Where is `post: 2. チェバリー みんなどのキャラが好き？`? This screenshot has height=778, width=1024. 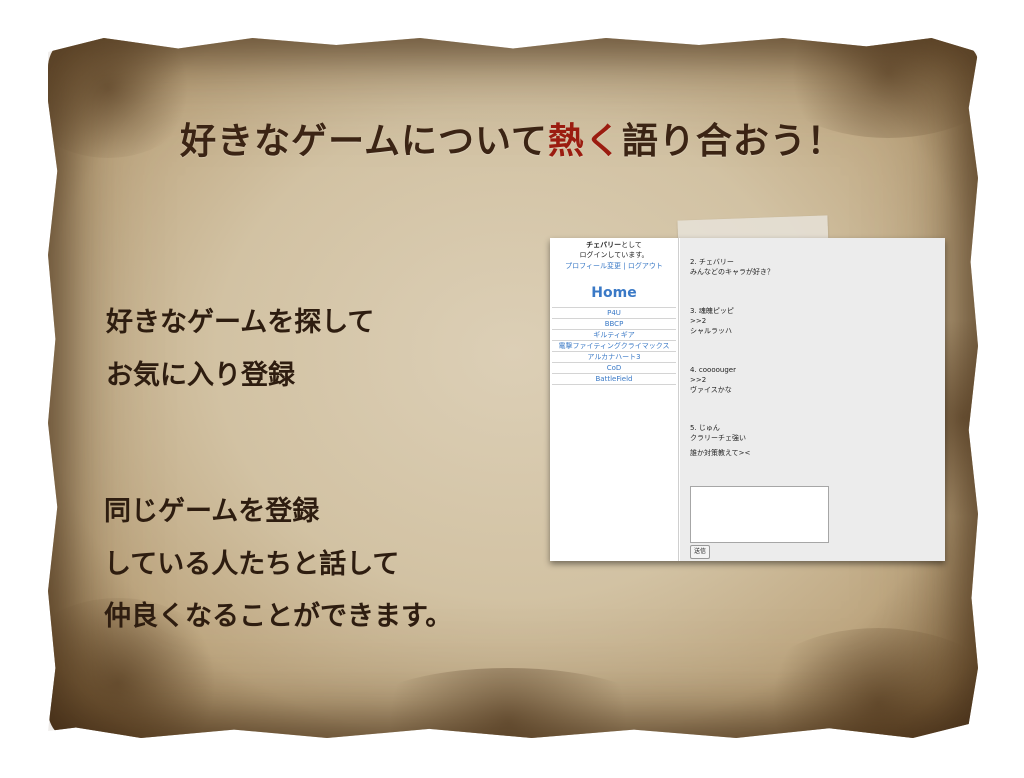 post: 2. チェバリー みんなどのキャラが好き？ is located at coordinates (732, 267).